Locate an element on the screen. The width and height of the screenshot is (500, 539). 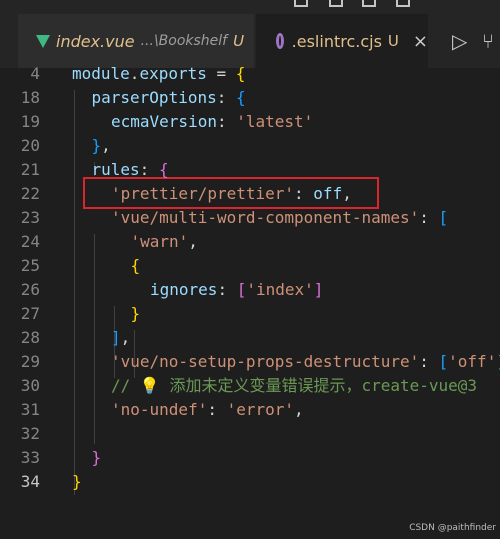
code-line: 18 parserOptions: { is located at coordinates (250, 98).